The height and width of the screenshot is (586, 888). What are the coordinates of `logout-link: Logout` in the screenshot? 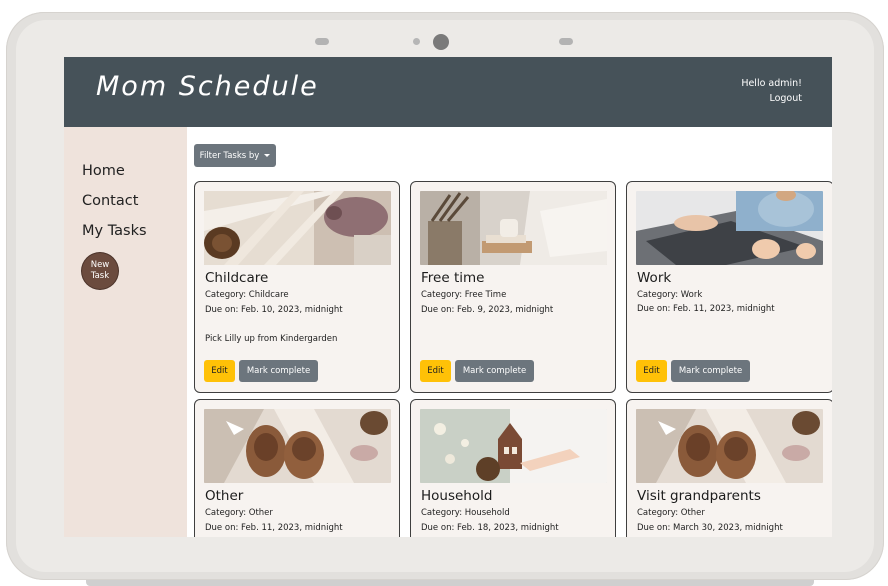 It's located at (771, 98).